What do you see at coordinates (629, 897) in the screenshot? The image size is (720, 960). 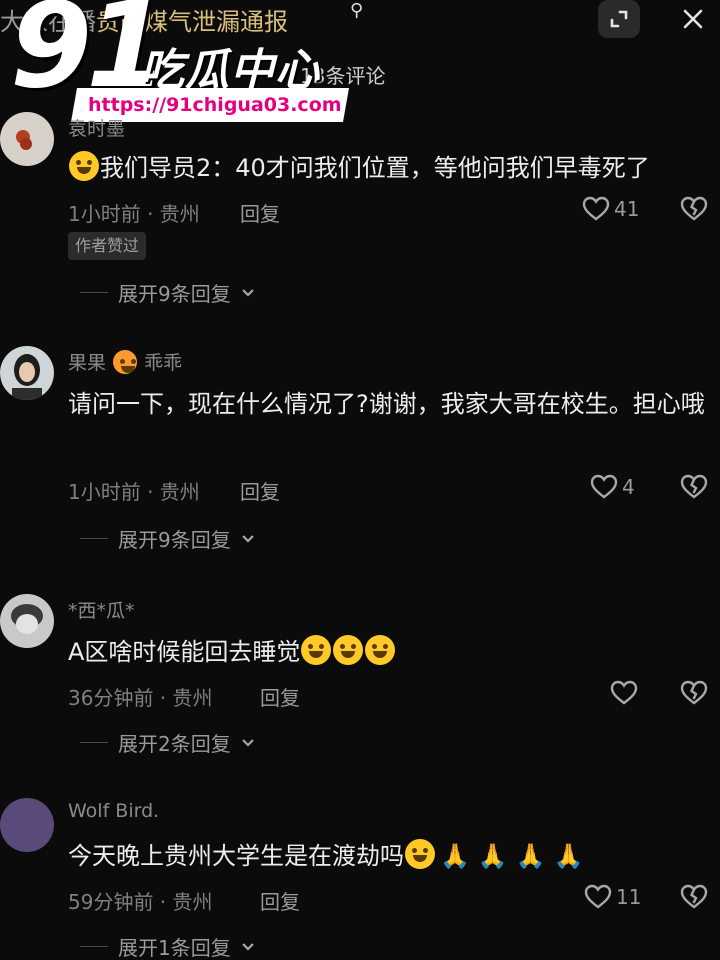 I see `like-count: 11` at bounding box center [629, 897].